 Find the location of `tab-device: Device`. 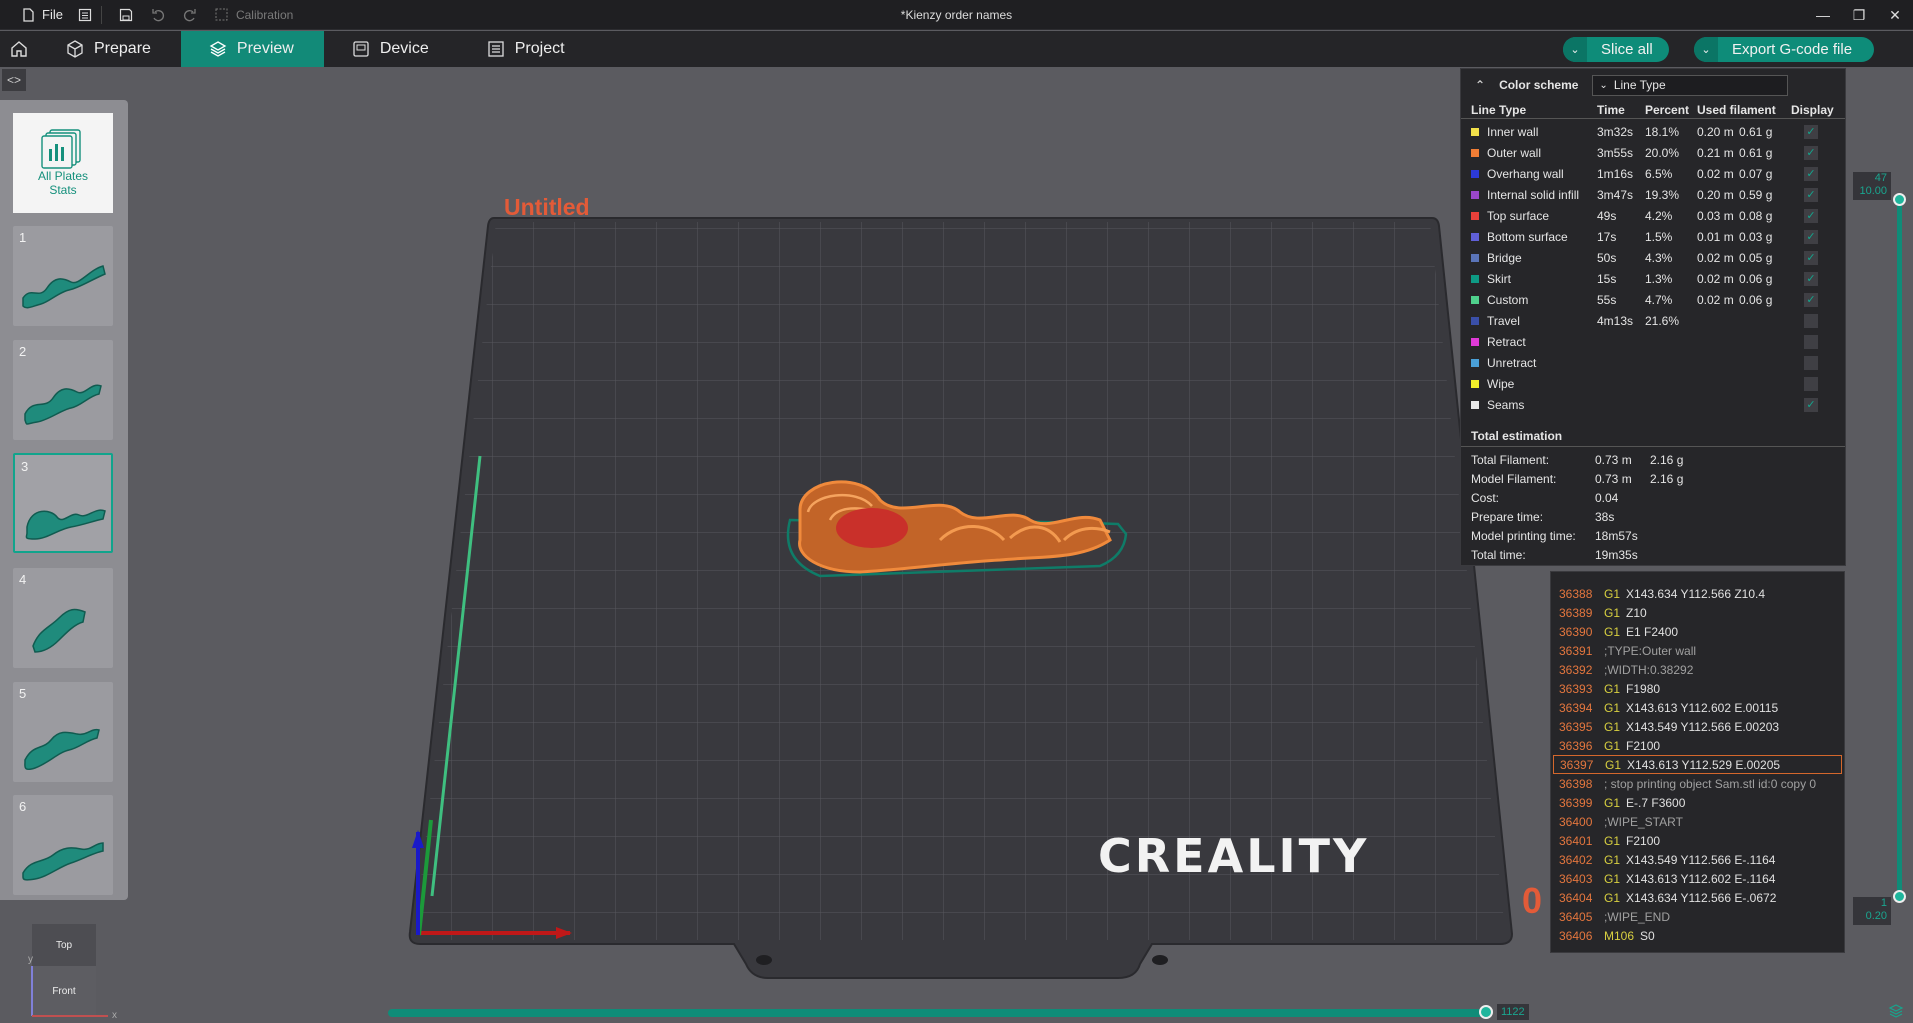

tab-device: Device is located at coordinates (391, 49).